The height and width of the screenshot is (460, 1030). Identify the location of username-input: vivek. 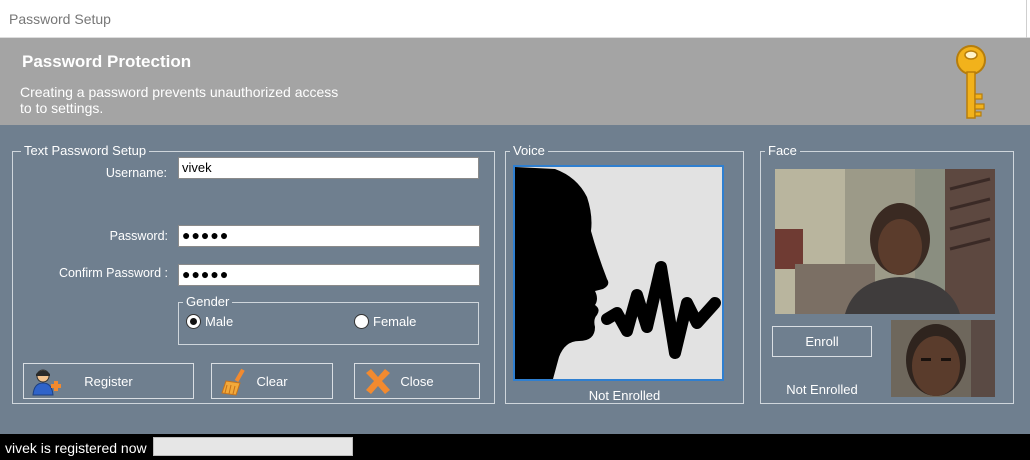
(328, 168).